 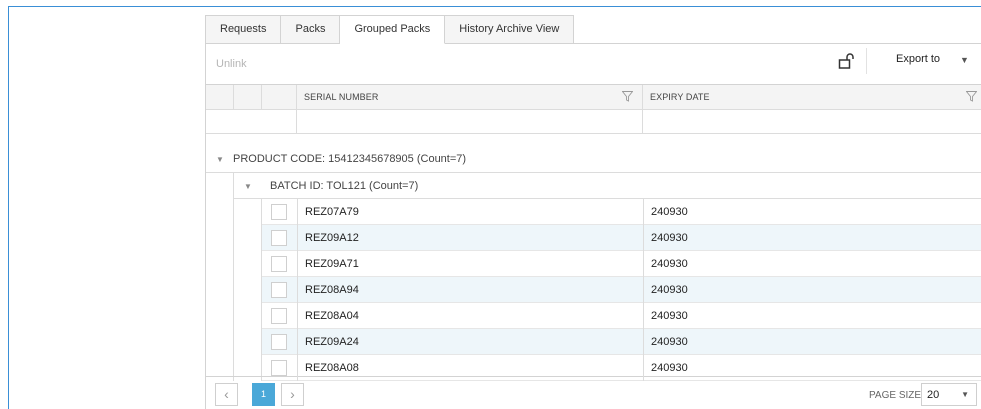 What do you see at coordinates (8, 207) in the screenshot?
I see `frame-left-border` at bounding box center [8, 207].